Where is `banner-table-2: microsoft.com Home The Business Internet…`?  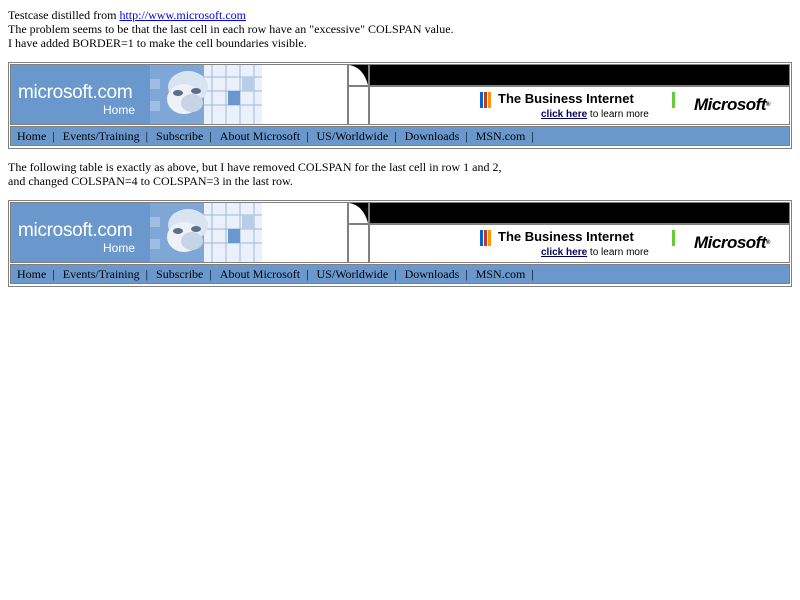 banner-table-2: microsoft.com Home The Business Internet… is located at coordinates (400, 243).